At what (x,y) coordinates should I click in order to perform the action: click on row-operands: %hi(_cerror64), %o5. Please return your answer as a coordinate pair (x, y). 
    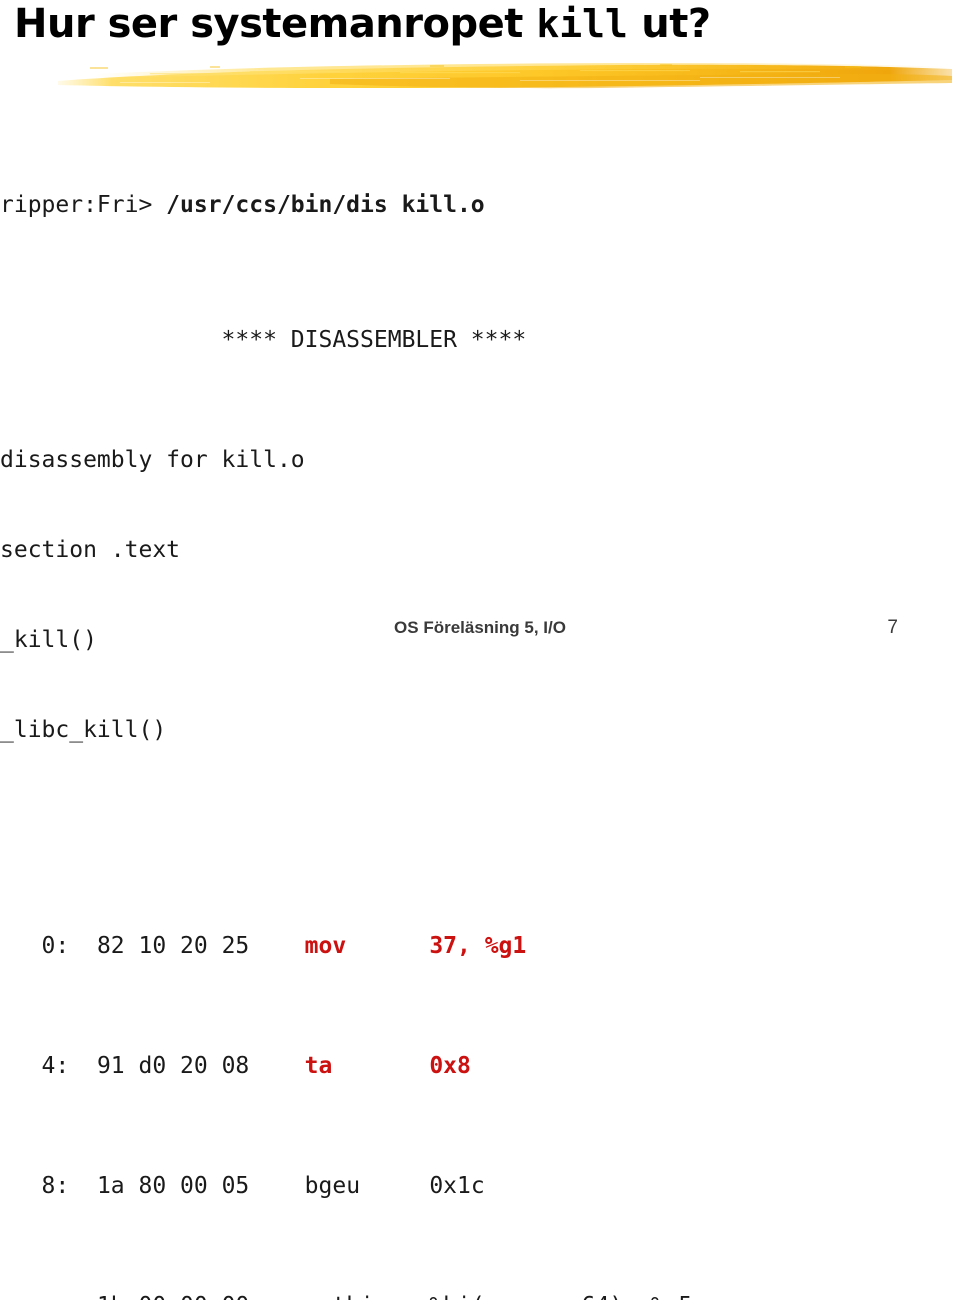
    Looking at the image, I should click on (560, 1296).